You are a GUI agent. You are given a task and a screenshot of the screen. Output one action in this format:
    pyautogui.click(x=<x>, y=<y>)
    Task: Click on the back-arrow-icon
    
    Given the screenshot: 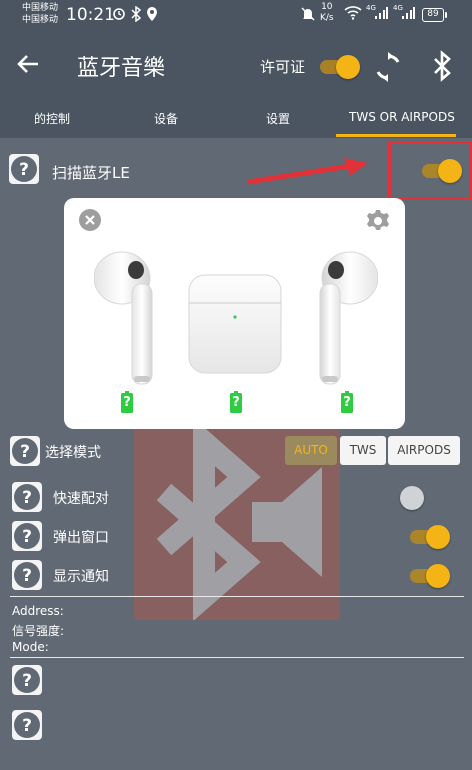 What is the action you would take?
    pyautogui.click(x=28, y=64)
    